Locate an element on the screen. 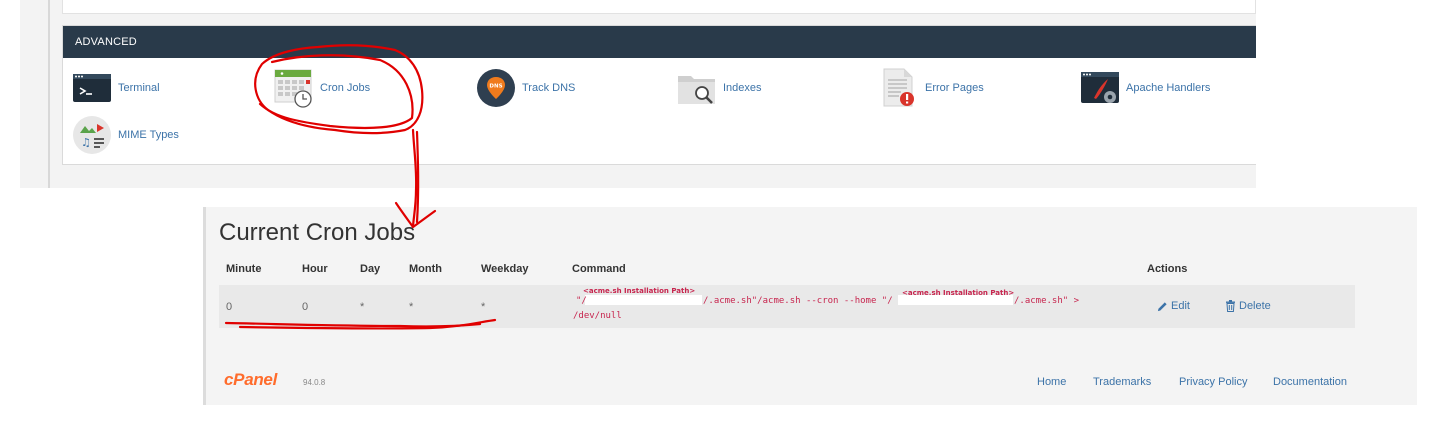  apache-handlers-icon is located at coordinates (1100, 88).